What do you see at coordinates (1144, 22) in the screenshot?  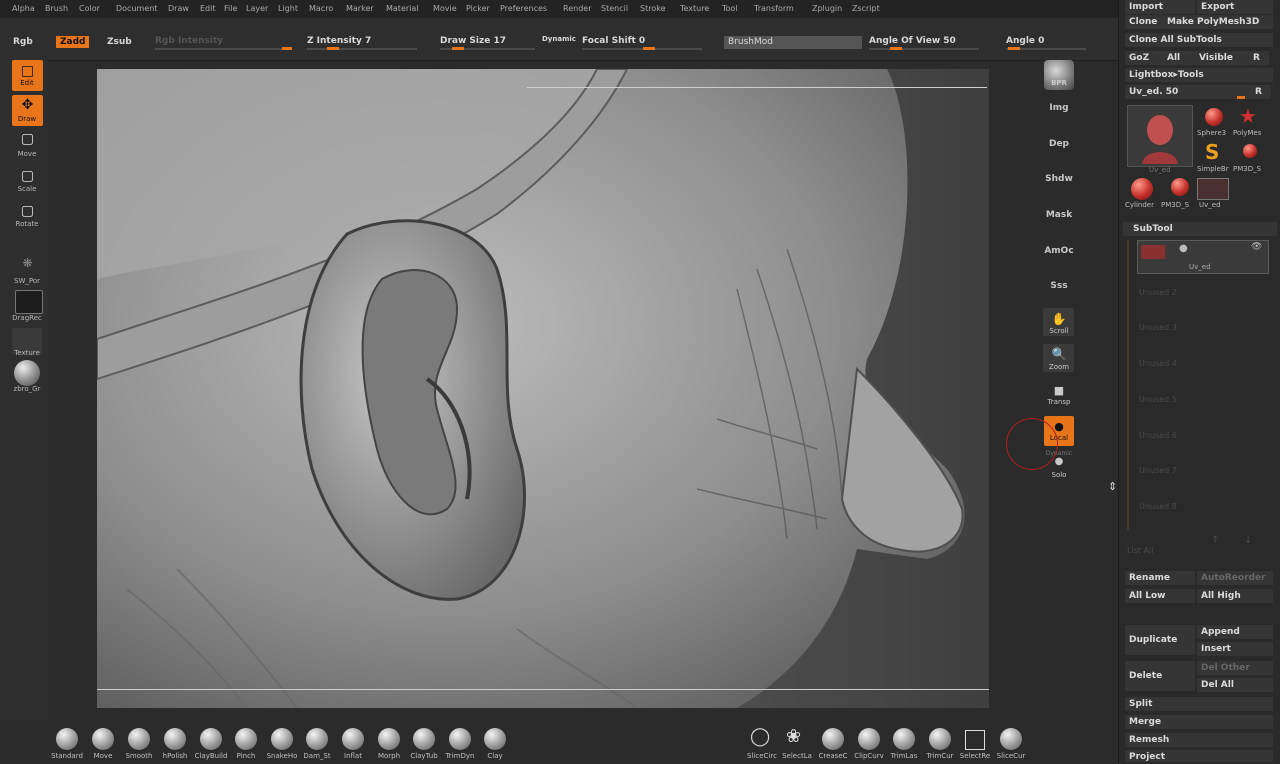 I see `clone-button: Clone` at bounding box center [1144, 22].